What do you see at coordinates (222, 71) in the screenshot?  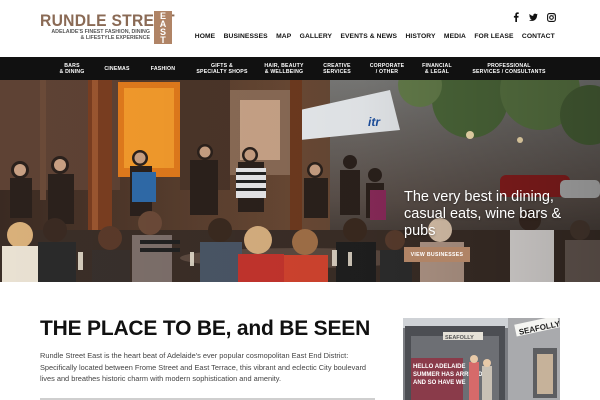 I see `category-label: SPECIALTY SHOPS` at bounding box center [222, 71].